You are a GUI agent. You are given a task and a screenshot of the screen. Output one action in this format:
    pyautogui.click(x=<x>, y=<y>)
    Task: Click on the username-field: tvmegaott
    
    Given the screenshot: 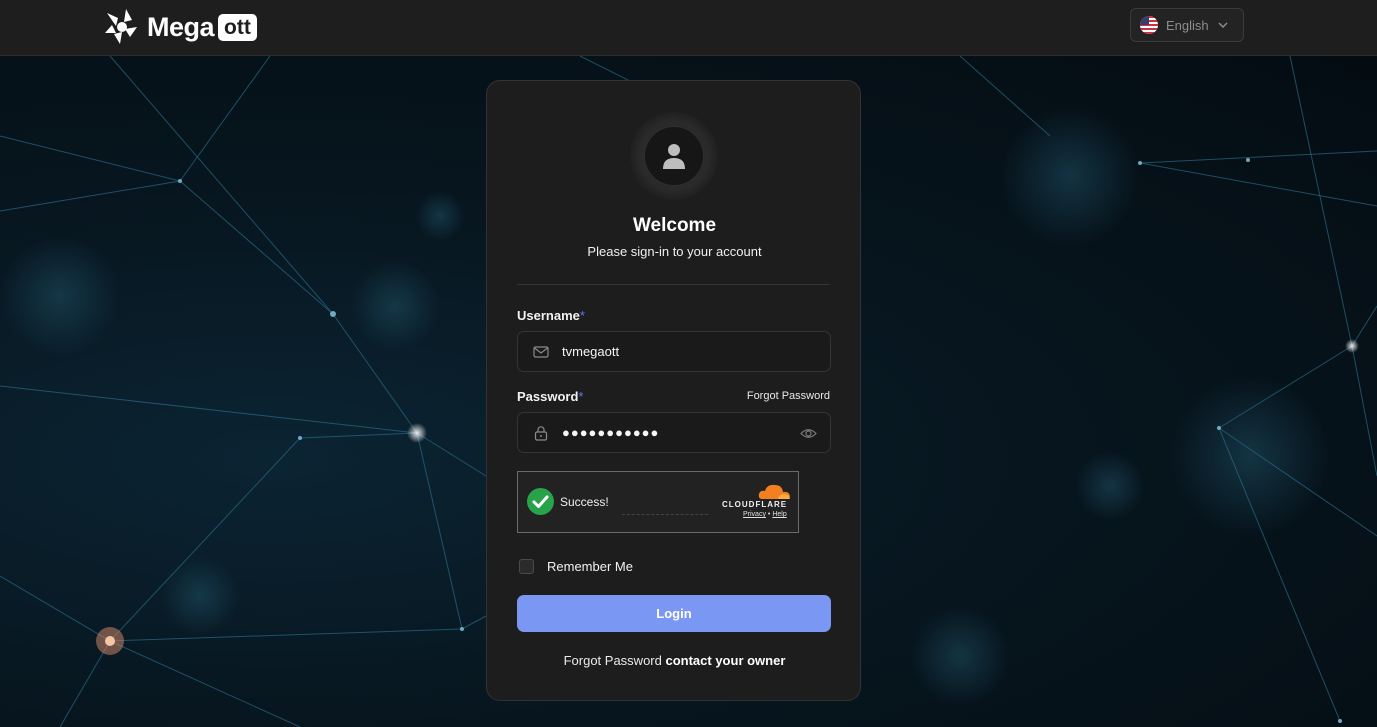 What is the action you would take?
    pyautogui.click(x=674, y=351)
    